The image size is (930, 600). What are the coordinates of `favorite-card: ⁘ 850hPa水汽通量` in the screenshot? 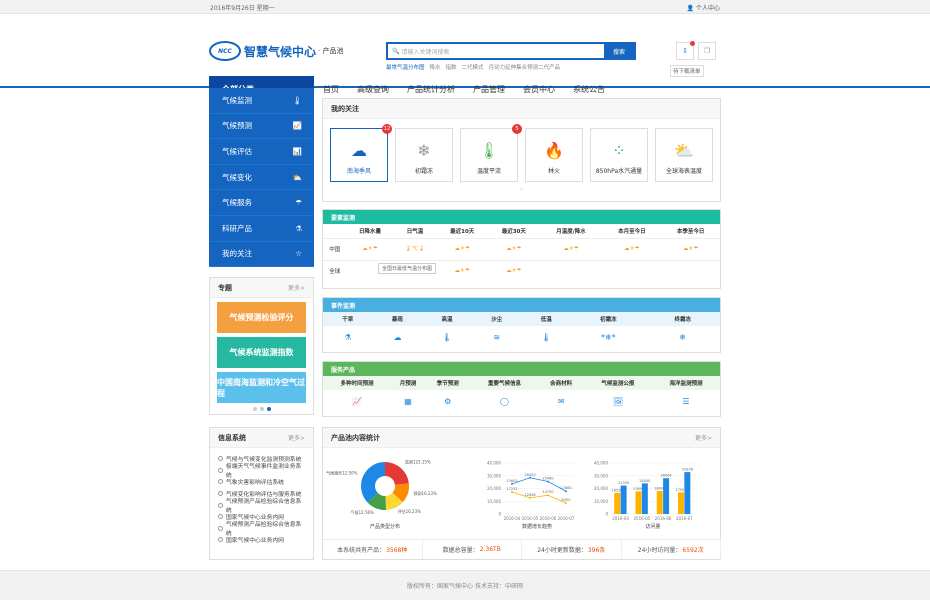 It's located at (619, 155).